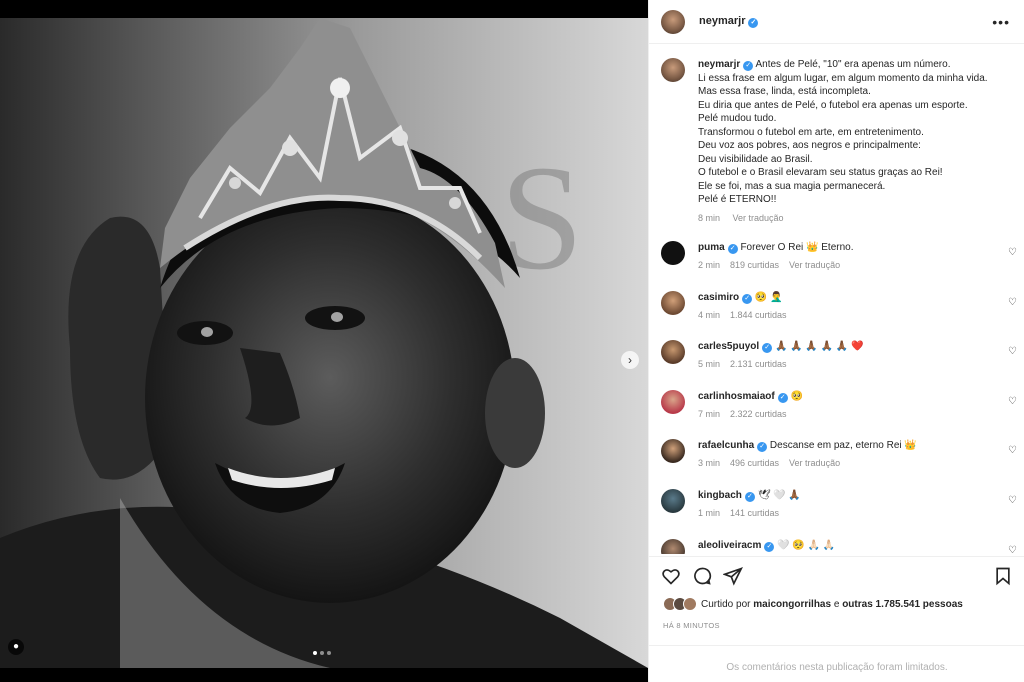 The height and width of the screenshot is (682, 1024). Describe the element at coordinates (902, 604) in the screenshot. I see `likes-others: outras 1.785.541 pessoas` at that location.